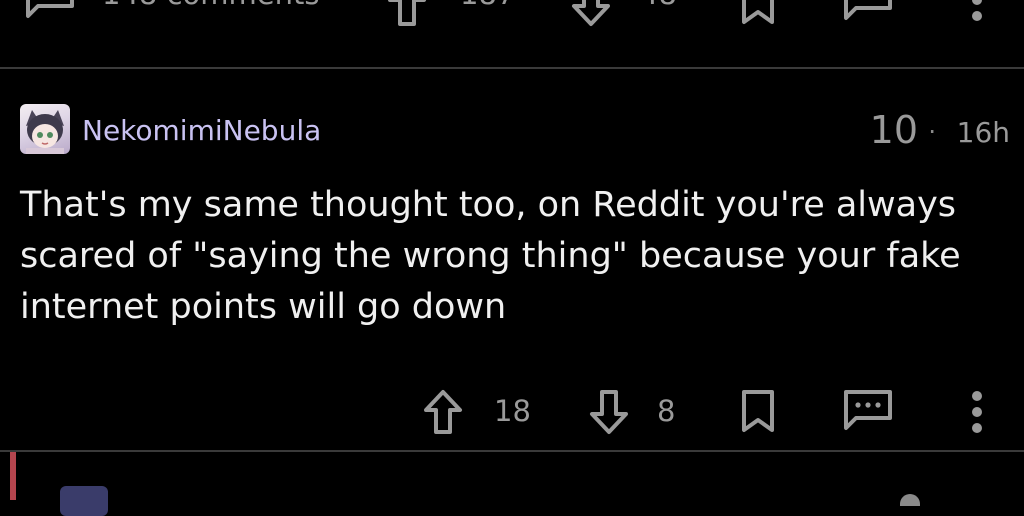 The image size is (1024, 516). I want to click on comment-downvote-count: 8, so click(666, 411).